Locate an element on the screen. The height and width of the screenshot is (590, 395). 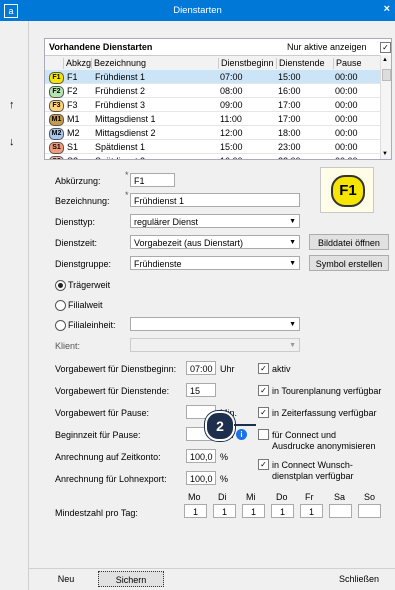
table-row: F2 F2 Frühdienst 2 08:00 16:00 00:00 is located at coordinates (213, 91).